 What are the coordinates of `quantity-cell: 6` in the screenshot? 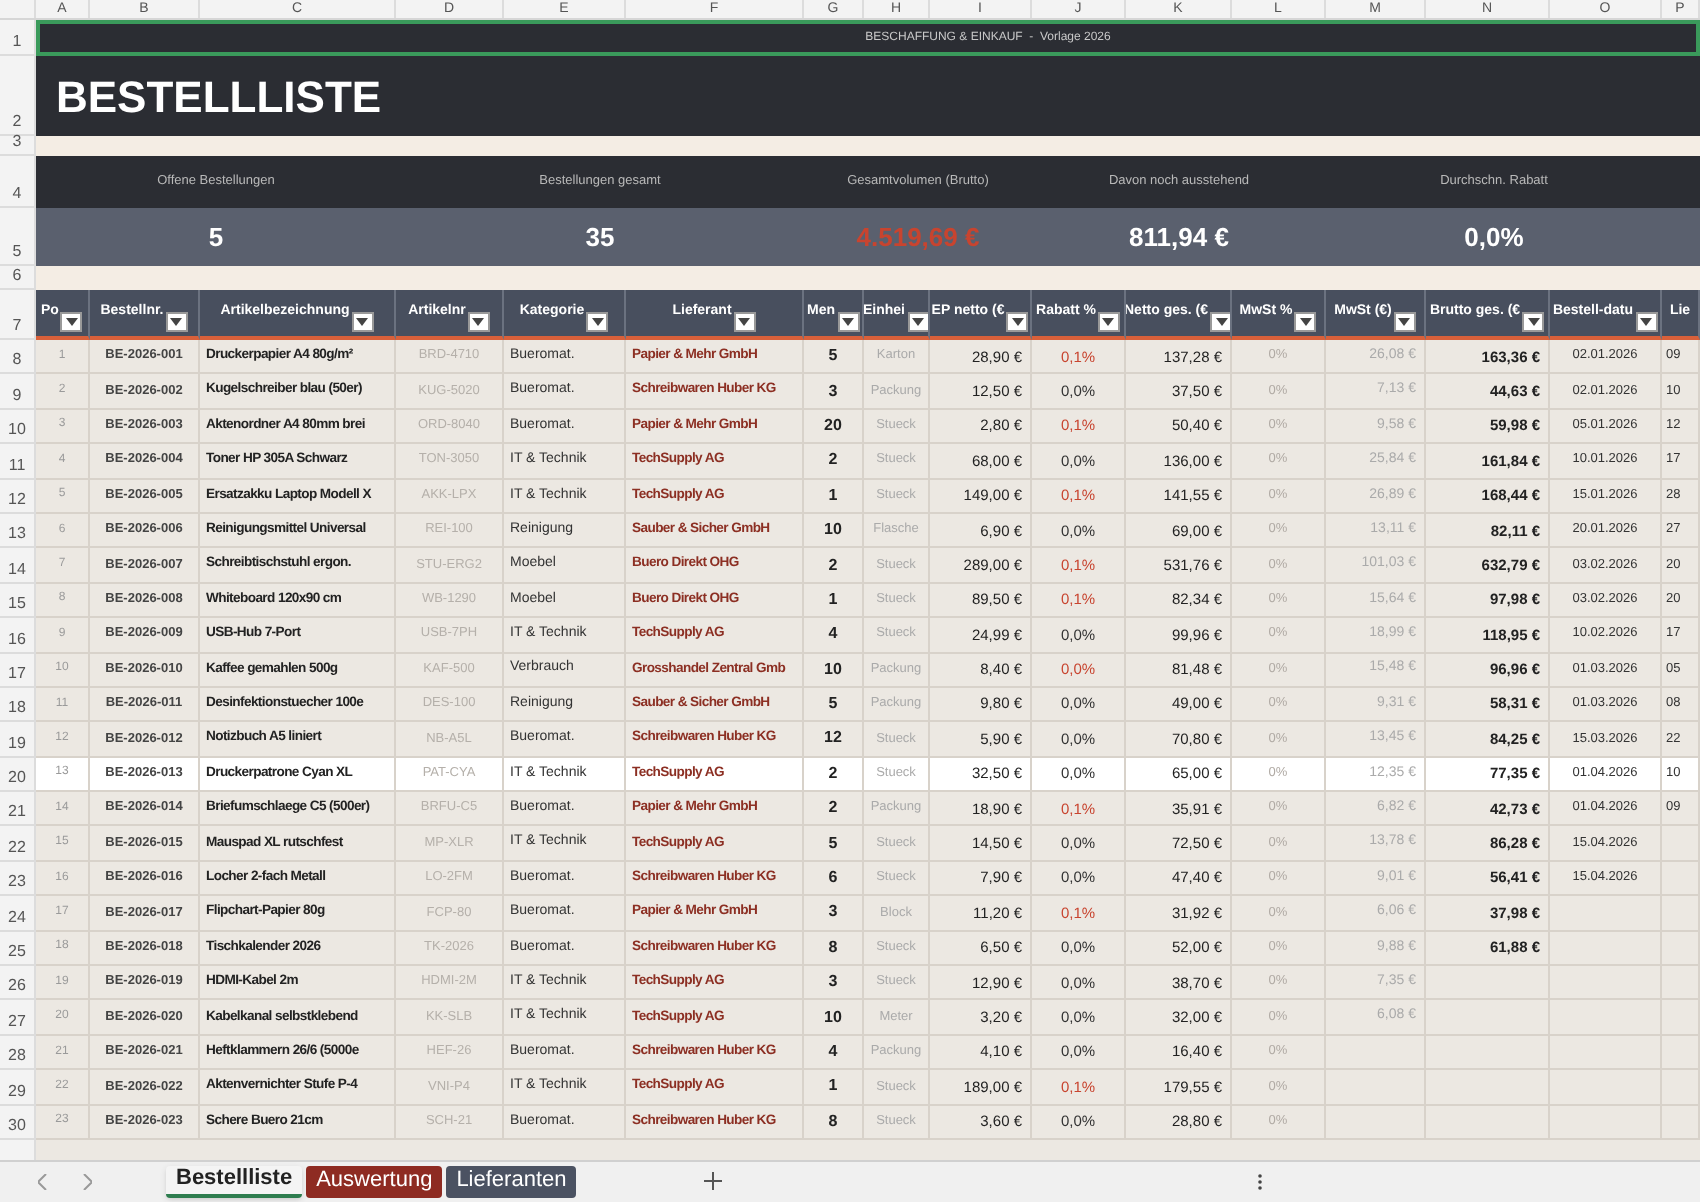 It's located at (834, 879).